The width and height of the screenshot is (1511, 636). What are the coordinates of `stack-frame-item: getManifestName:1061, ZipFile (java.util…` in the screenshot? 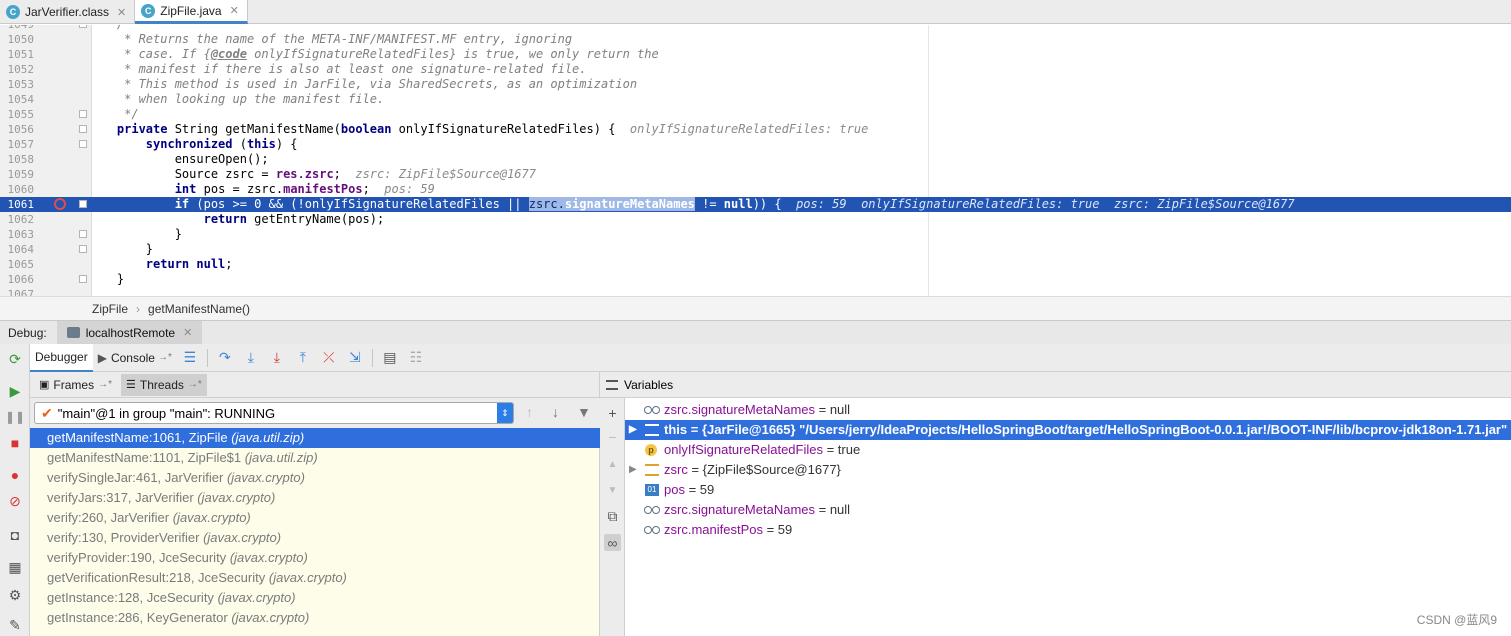 It's located at (315, 438).